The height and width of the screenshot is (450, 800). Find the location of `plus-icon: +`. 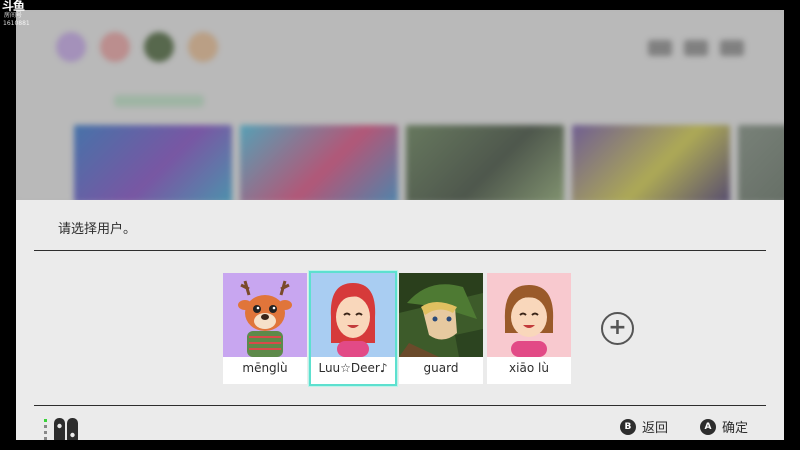

plus-icon: + is located at coordinates (617, 327).